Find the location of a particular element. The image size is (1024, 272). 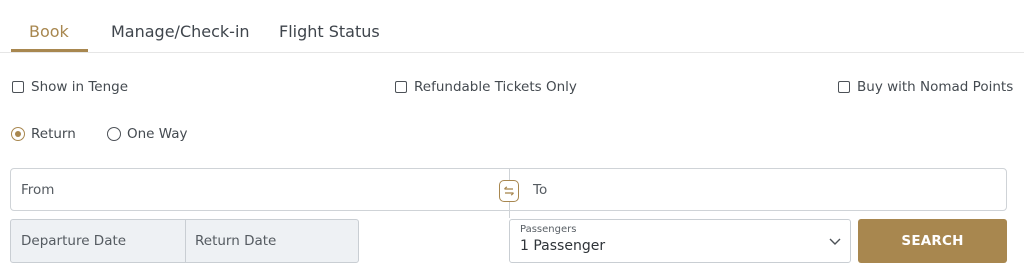

radio-selected-icon is located at coordinates (18, 134).